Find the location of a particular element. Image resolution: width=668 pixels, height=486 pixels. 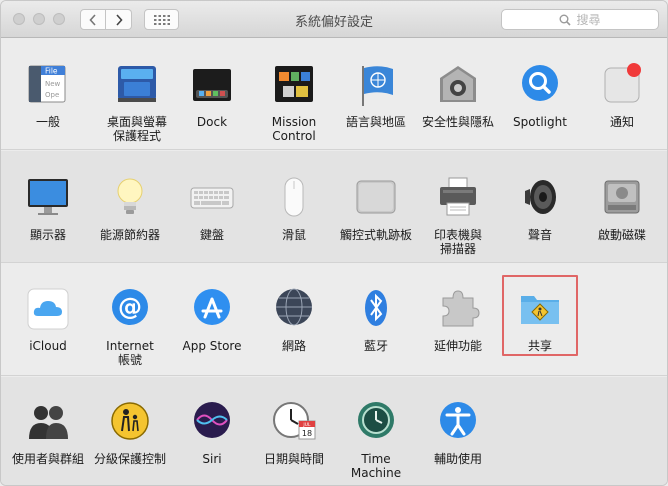

pref-mouse: 滑鼠 is located at coordinates (294, 208).